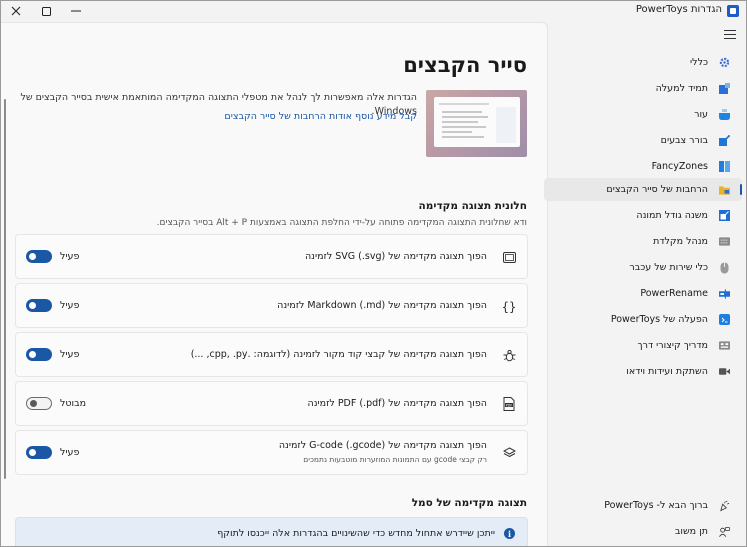 Image resolution: width=747 pixels, height=547 pixels. Describe the element at coordinates (691, 531) in the screenshot. I see `sidebar-item-label: תן משוב` at that location.